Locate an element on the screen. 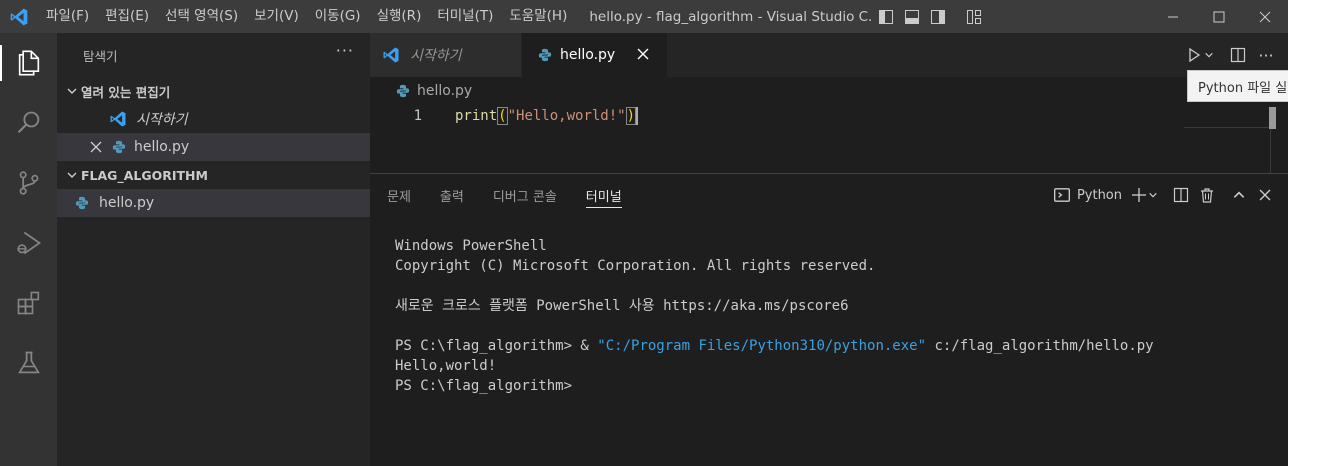 This screenshot has width=1326, height=466. terminal-line: PS C:\flag_algorithm> is located at coordinates (484, 386).